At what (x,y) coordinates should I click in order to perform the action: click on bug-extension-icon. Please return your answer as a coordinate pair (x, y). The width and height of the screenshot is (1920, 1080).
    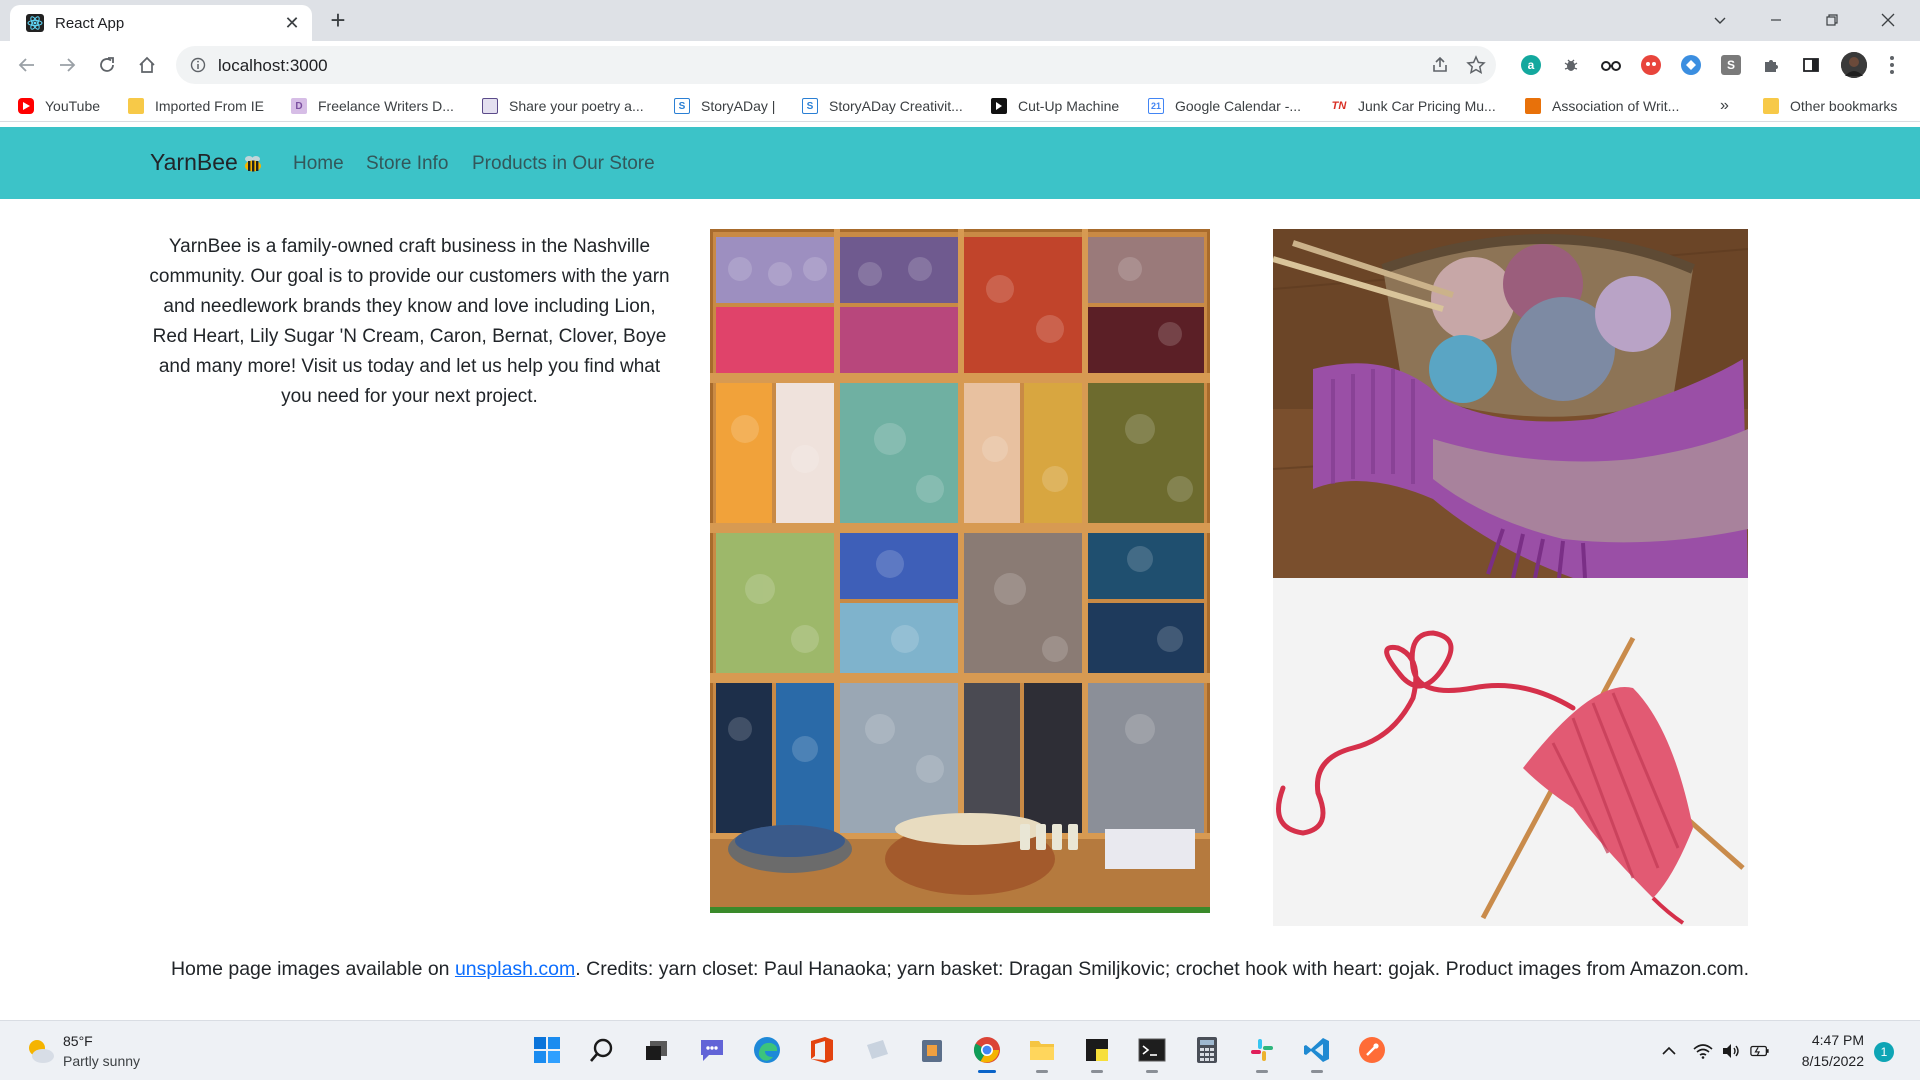
    Looking at the image, I should click on (1571, 65).